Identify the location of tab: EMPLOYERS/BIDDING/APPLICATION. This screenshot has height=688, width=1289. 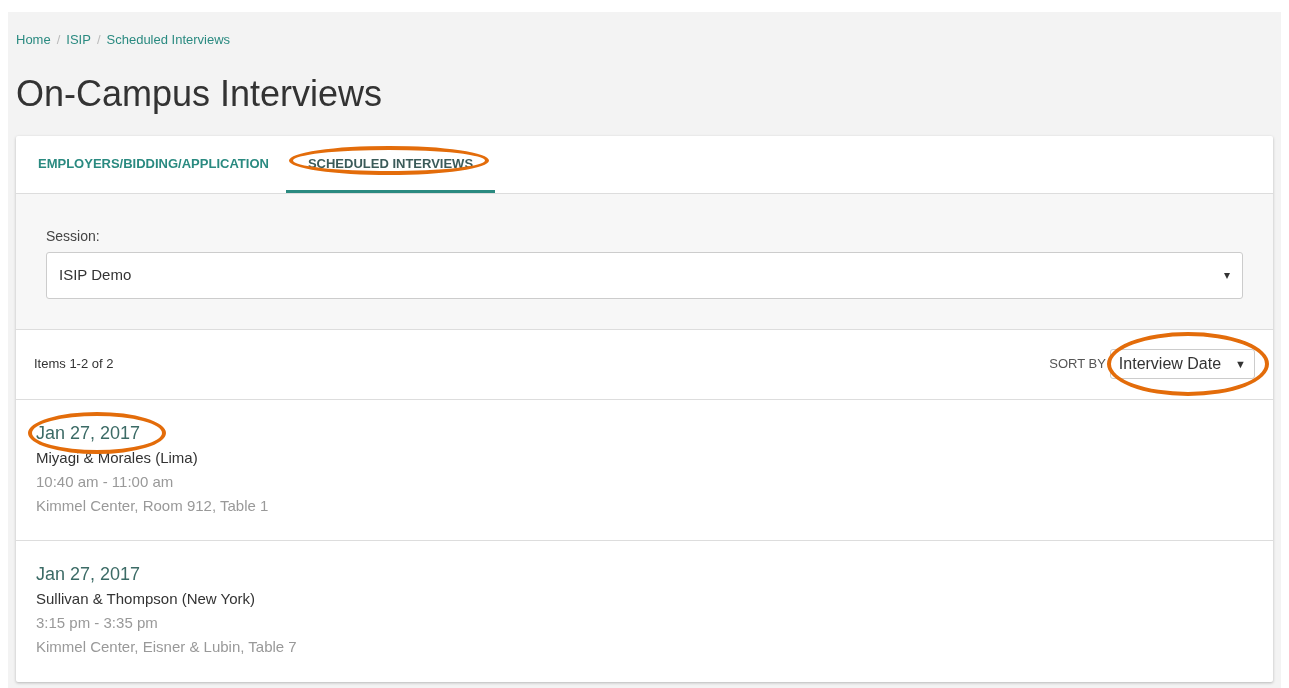
(153, 164).